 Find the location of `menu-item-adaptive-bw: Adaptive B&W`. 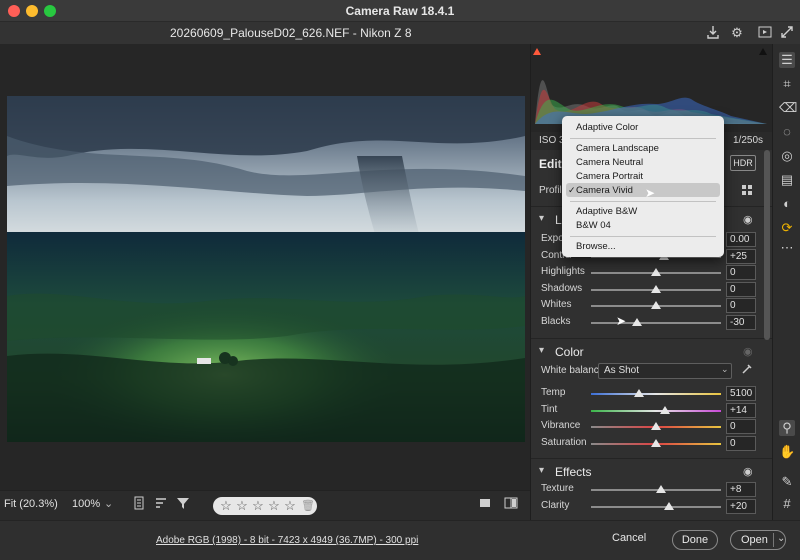

menu-item-adaptive-bw: Adaptive B&W is located at coordinates (606, 211).